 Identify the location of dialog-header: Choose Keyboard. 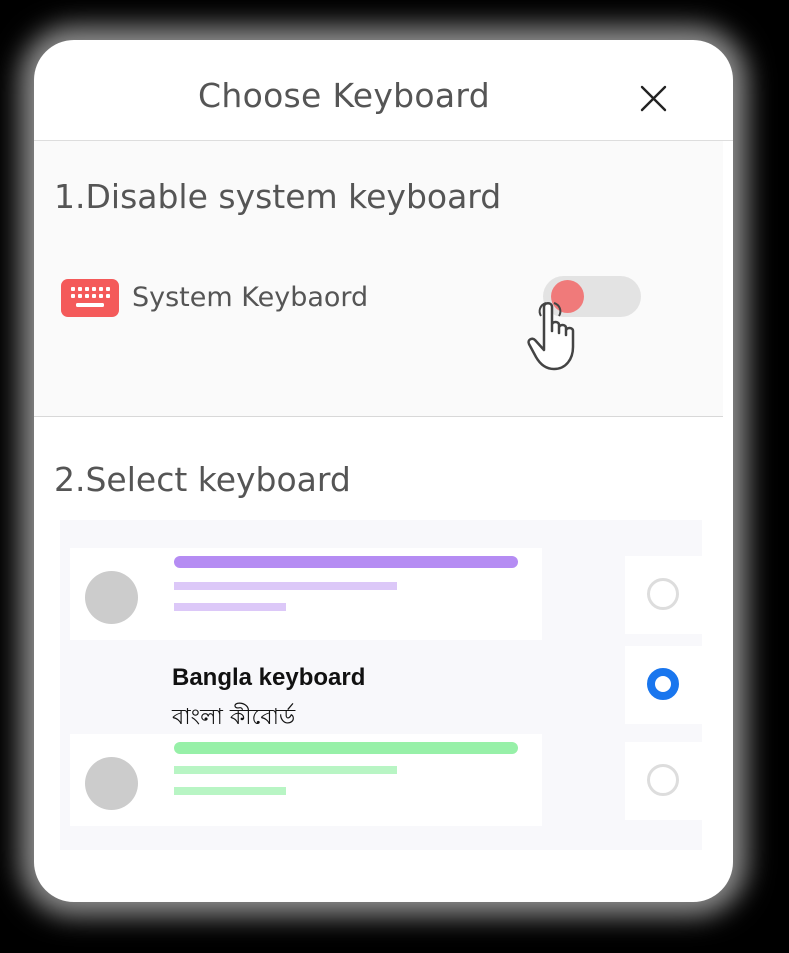
(383, 90).